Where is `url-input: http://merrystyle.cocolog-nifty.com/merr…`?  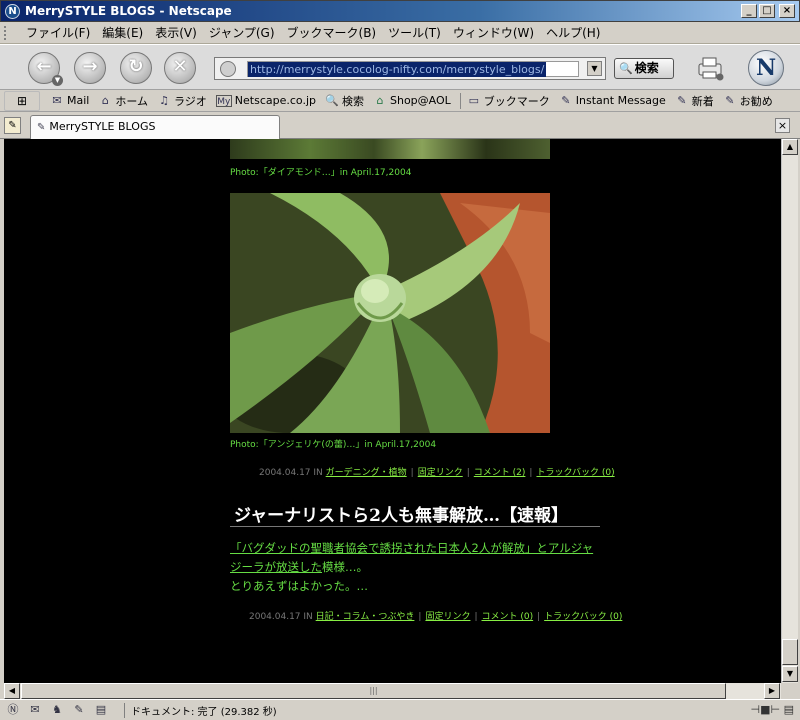 url-input: http://merrystyle.cocolog-nifty.com/merr… is located at coordinates (413, 69).